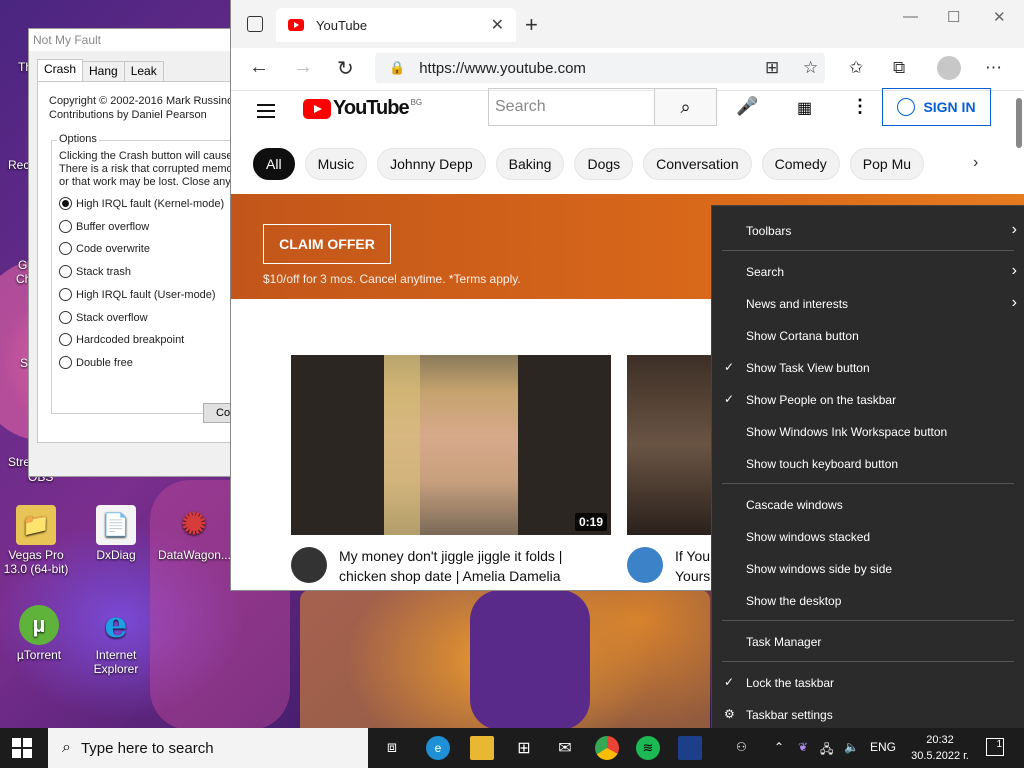 The image size is (1024, 768). What do you see at coordinates (868, 303) in the screenshot?
I see `menu-item-news-and-interests: News and interests ›` at bounding box center [868, 303].